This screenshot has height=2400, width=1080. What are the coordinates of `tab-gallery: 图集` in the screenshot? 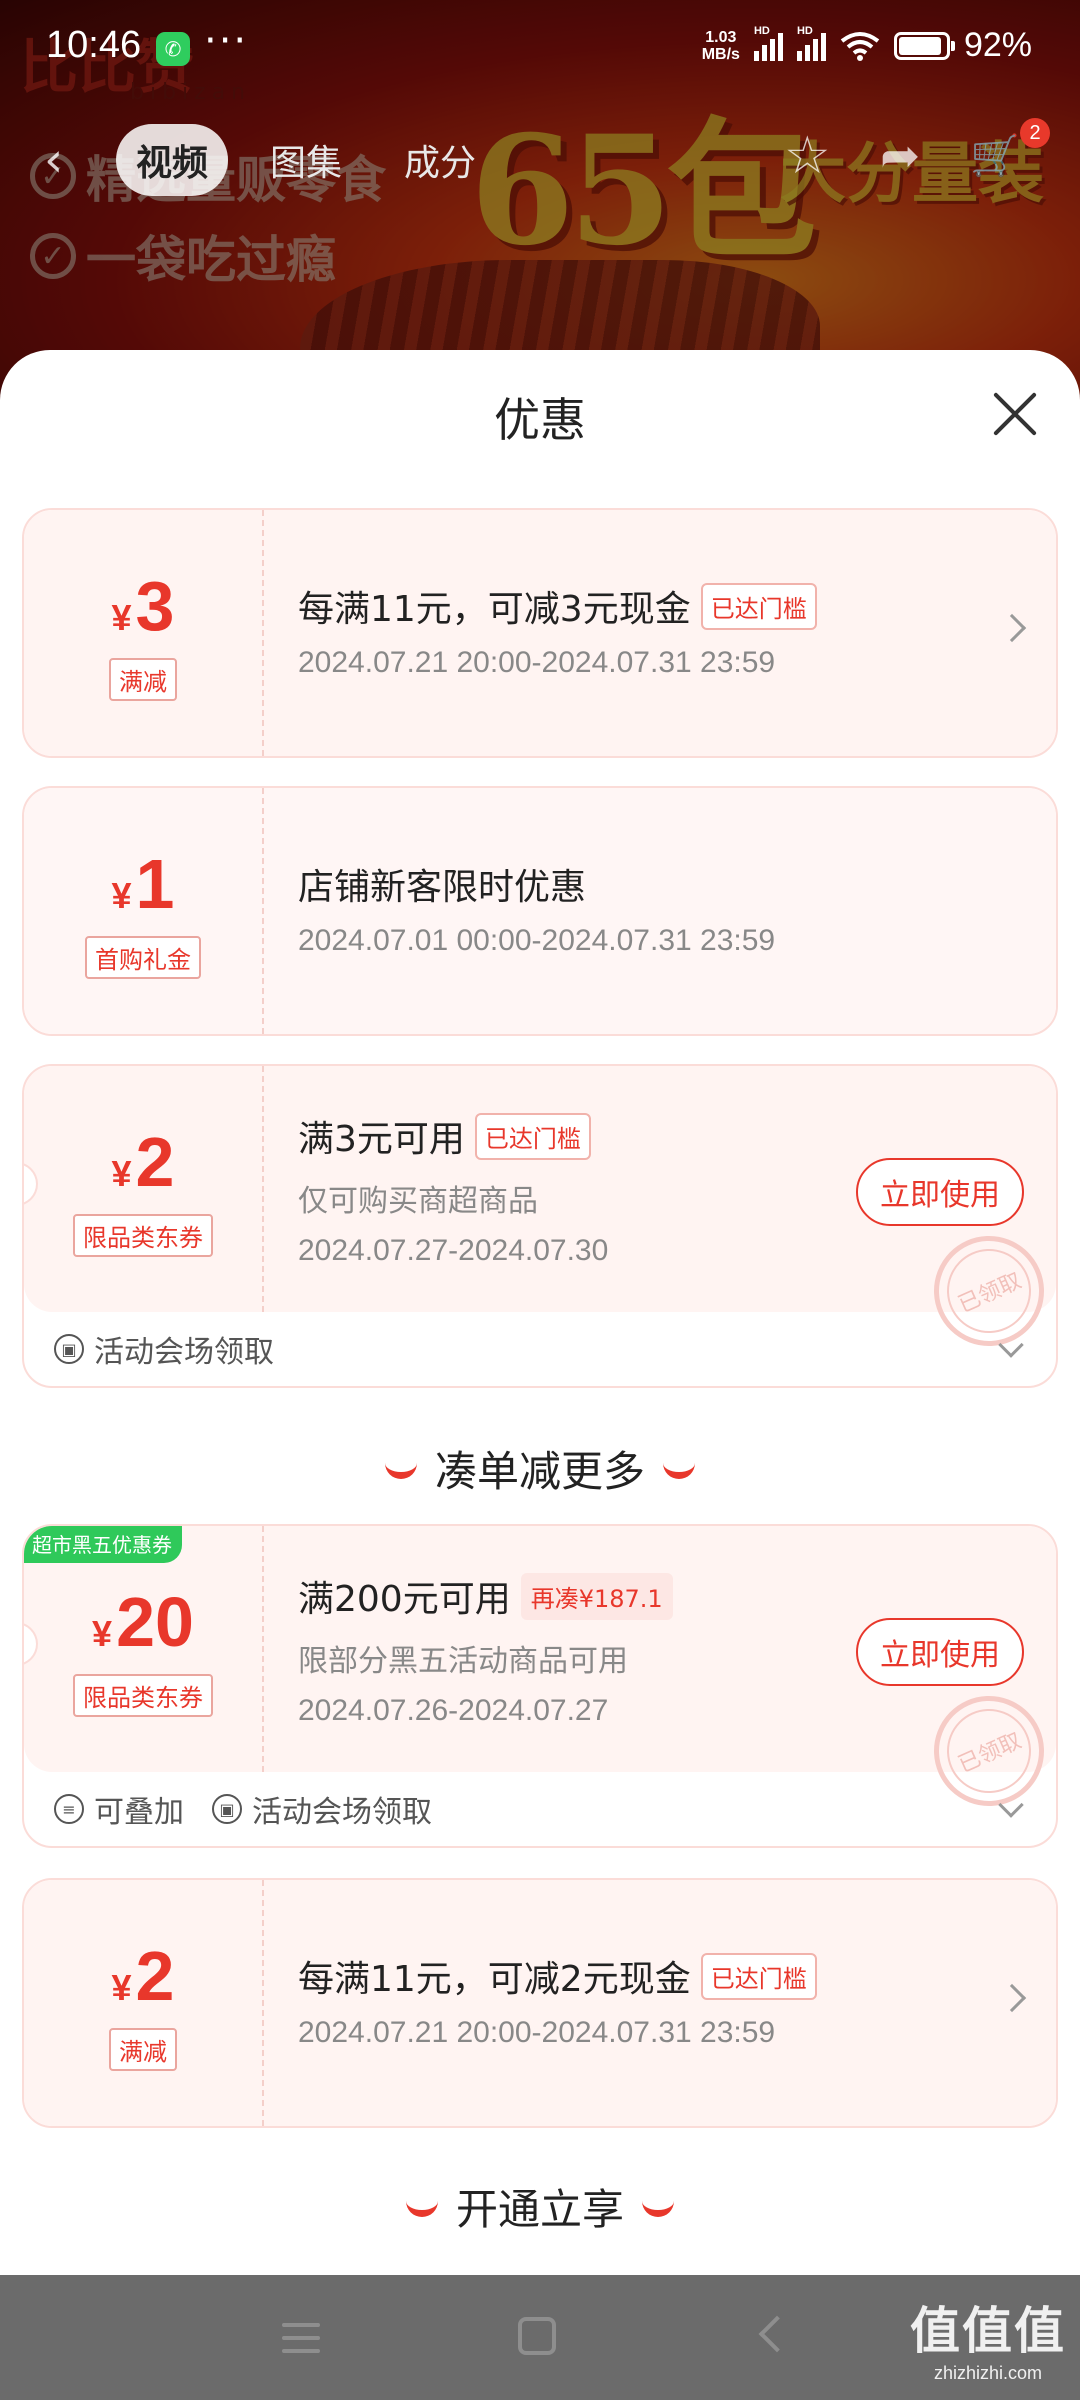 It's located at (306, 160).